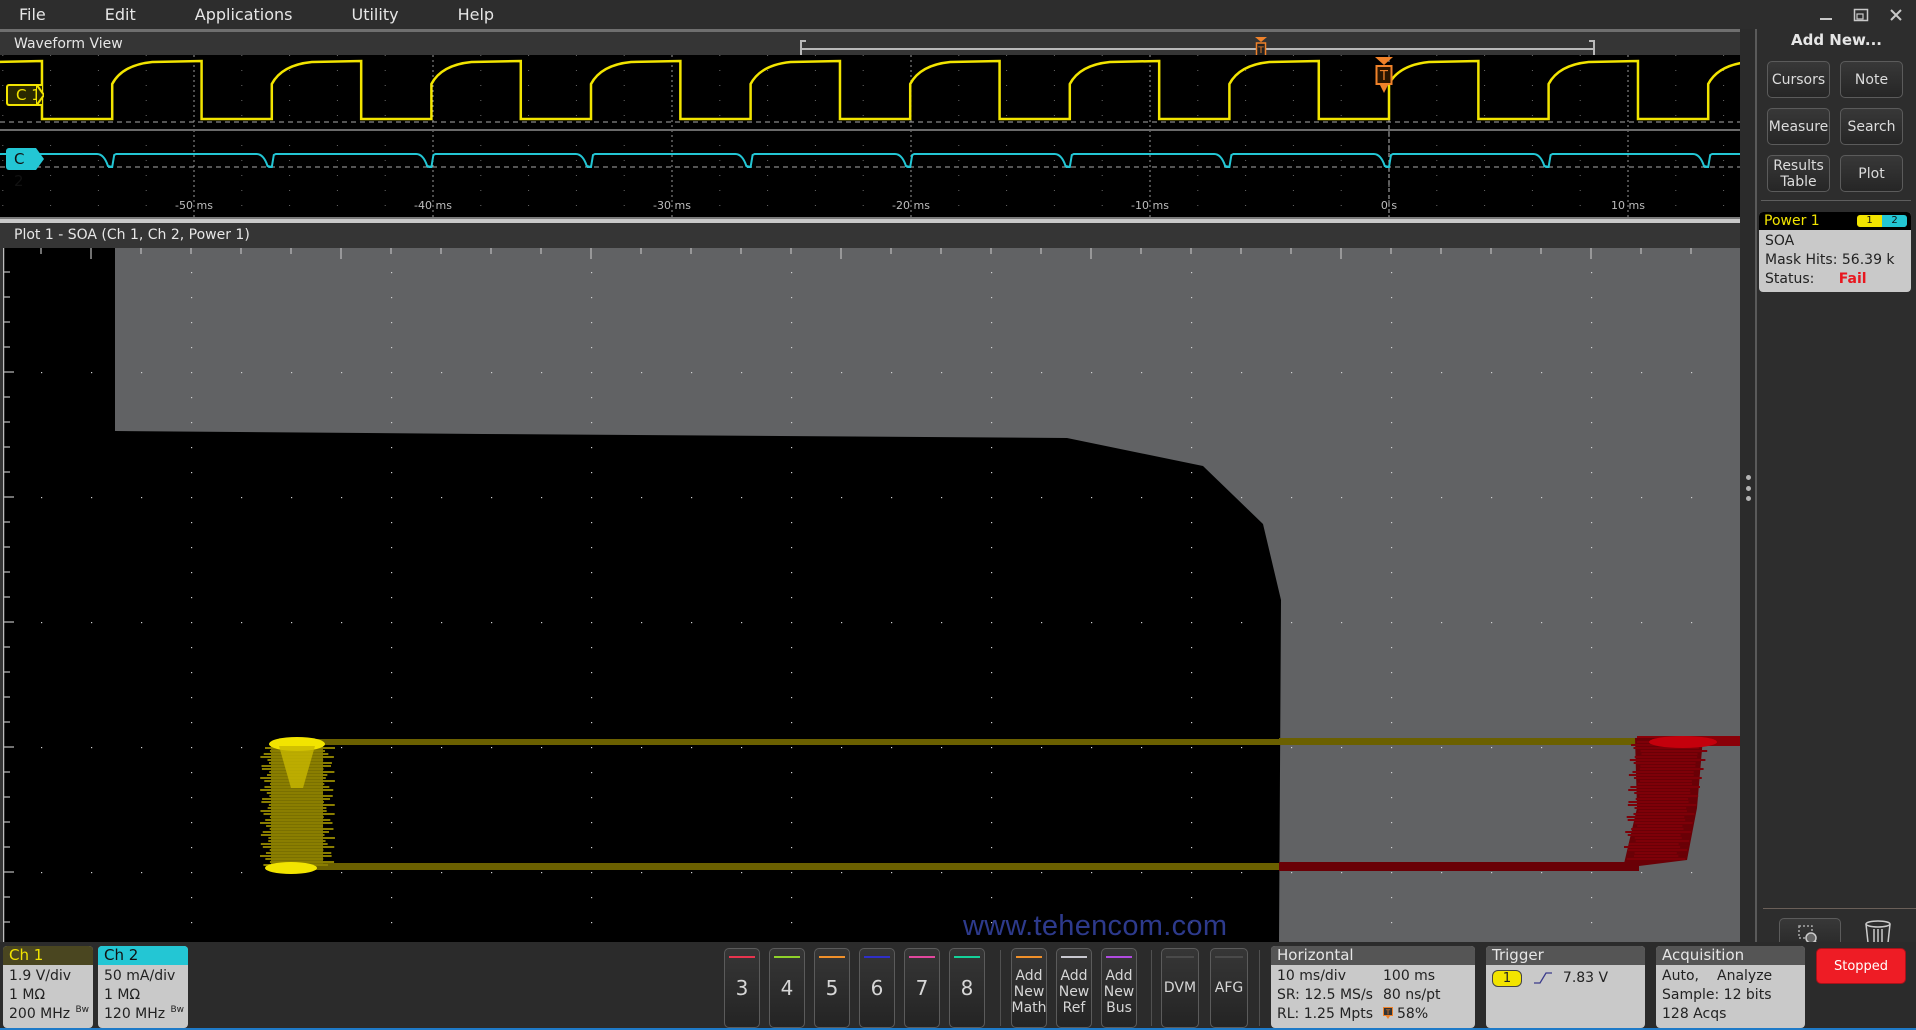 This screenshot has width=1916, height=1030. What do you see at coordinates (1029, 988) in the screenshot?
I see `add-new-math-button: Add New Math` at bounding box center [1029, 988].